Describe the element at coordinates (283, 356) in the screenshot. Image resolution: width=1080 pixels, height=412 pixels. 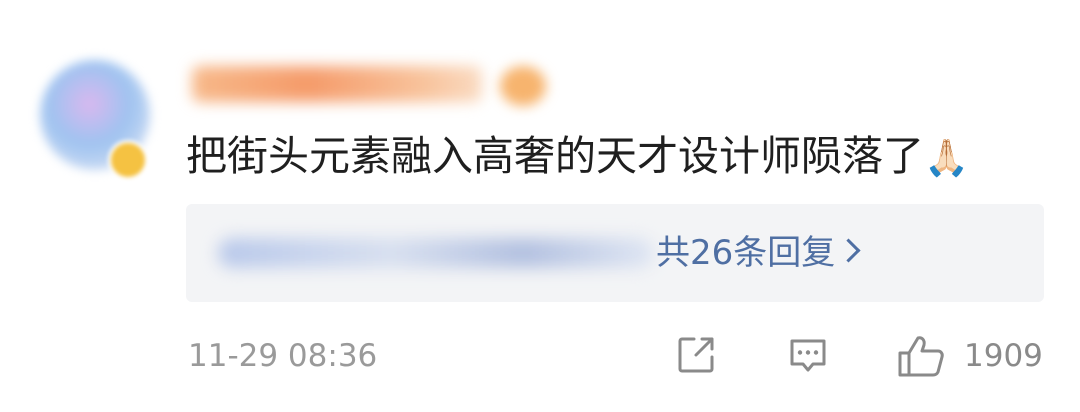
I see `timestamp: 11-29 08:36` at that location.